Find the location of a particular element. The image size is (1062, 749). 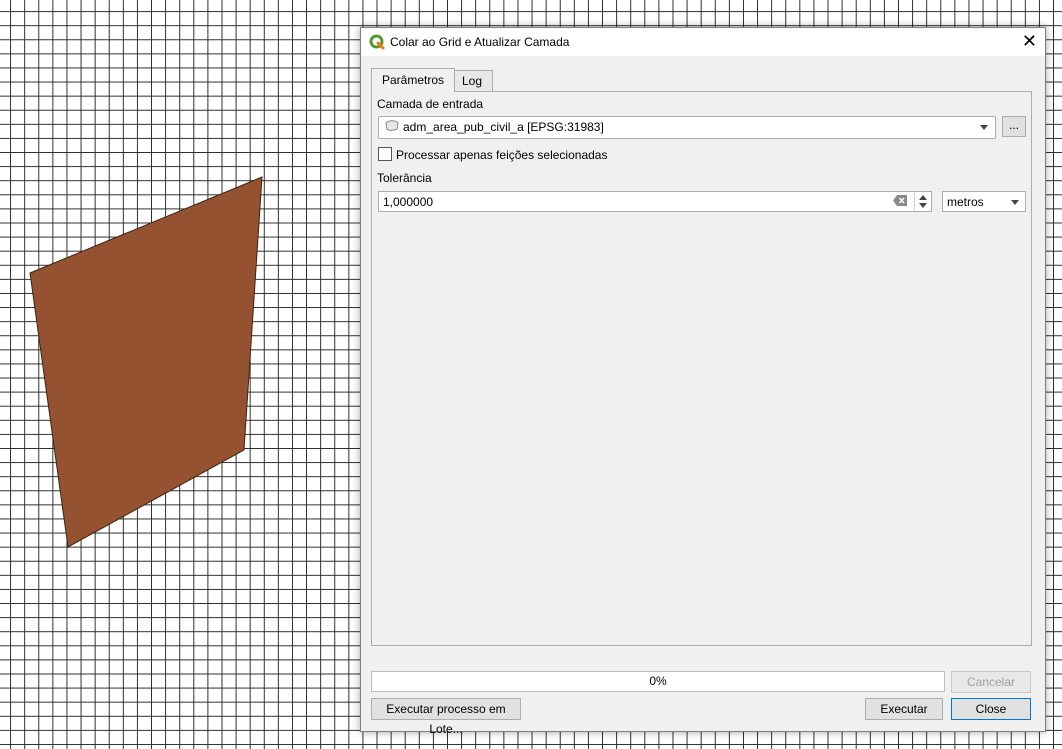

run-button: Executar is located at coordinates (904, 709).